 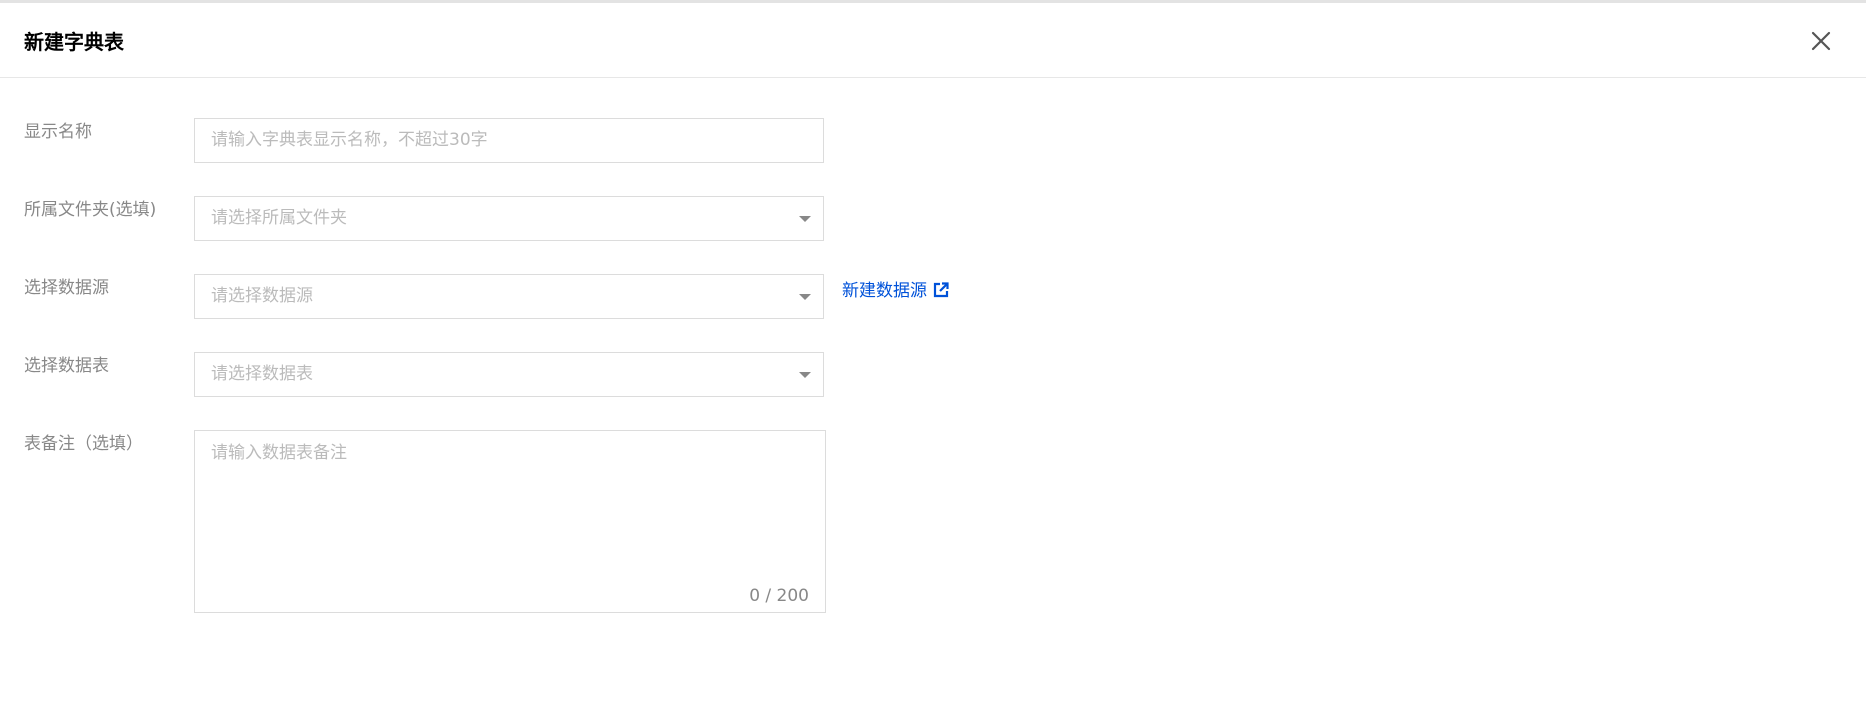 I want to click on folder-select: 请选择所属文件夹, so click(x=509, y=218).